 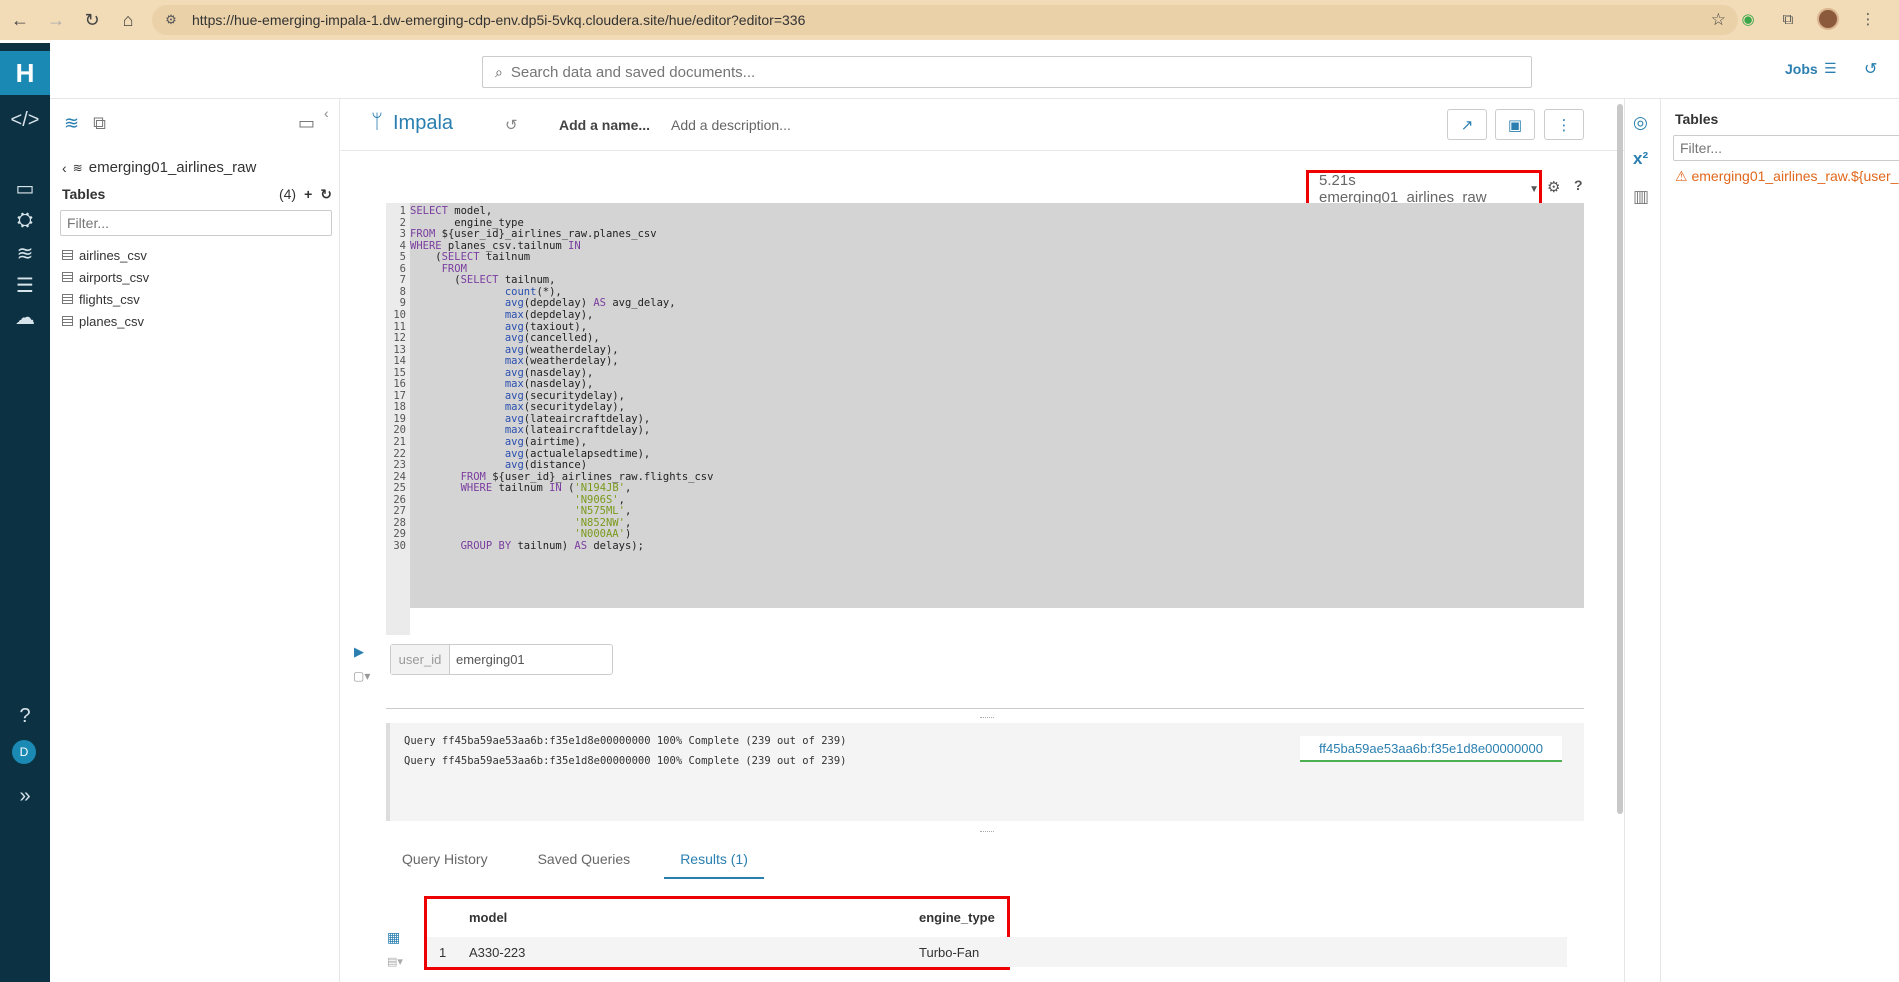 I want to click on book-icon: ▥, so click(x=1641, y=197).